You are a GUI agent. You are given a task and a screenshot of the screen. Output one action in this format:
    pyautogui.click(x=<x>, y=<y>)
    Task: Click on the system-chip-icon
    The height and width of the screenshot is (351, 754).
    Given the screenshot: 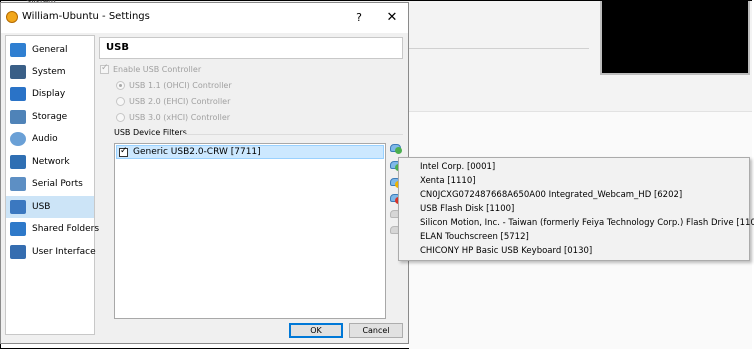 What is the action you would take?
    pyautogui.click(x=18, y=72)
    